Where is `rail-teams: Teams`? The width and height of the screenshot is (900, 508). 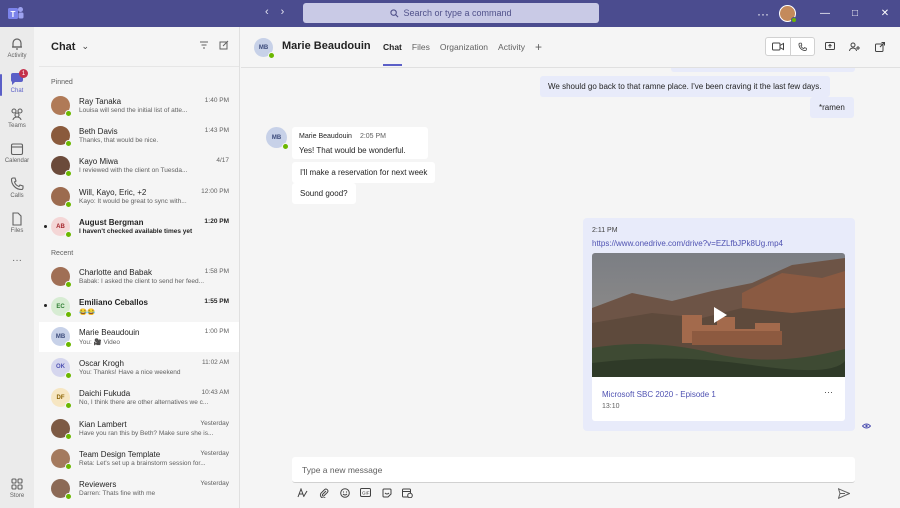 rail-teams: Teams is located at coordinates (17, 118).